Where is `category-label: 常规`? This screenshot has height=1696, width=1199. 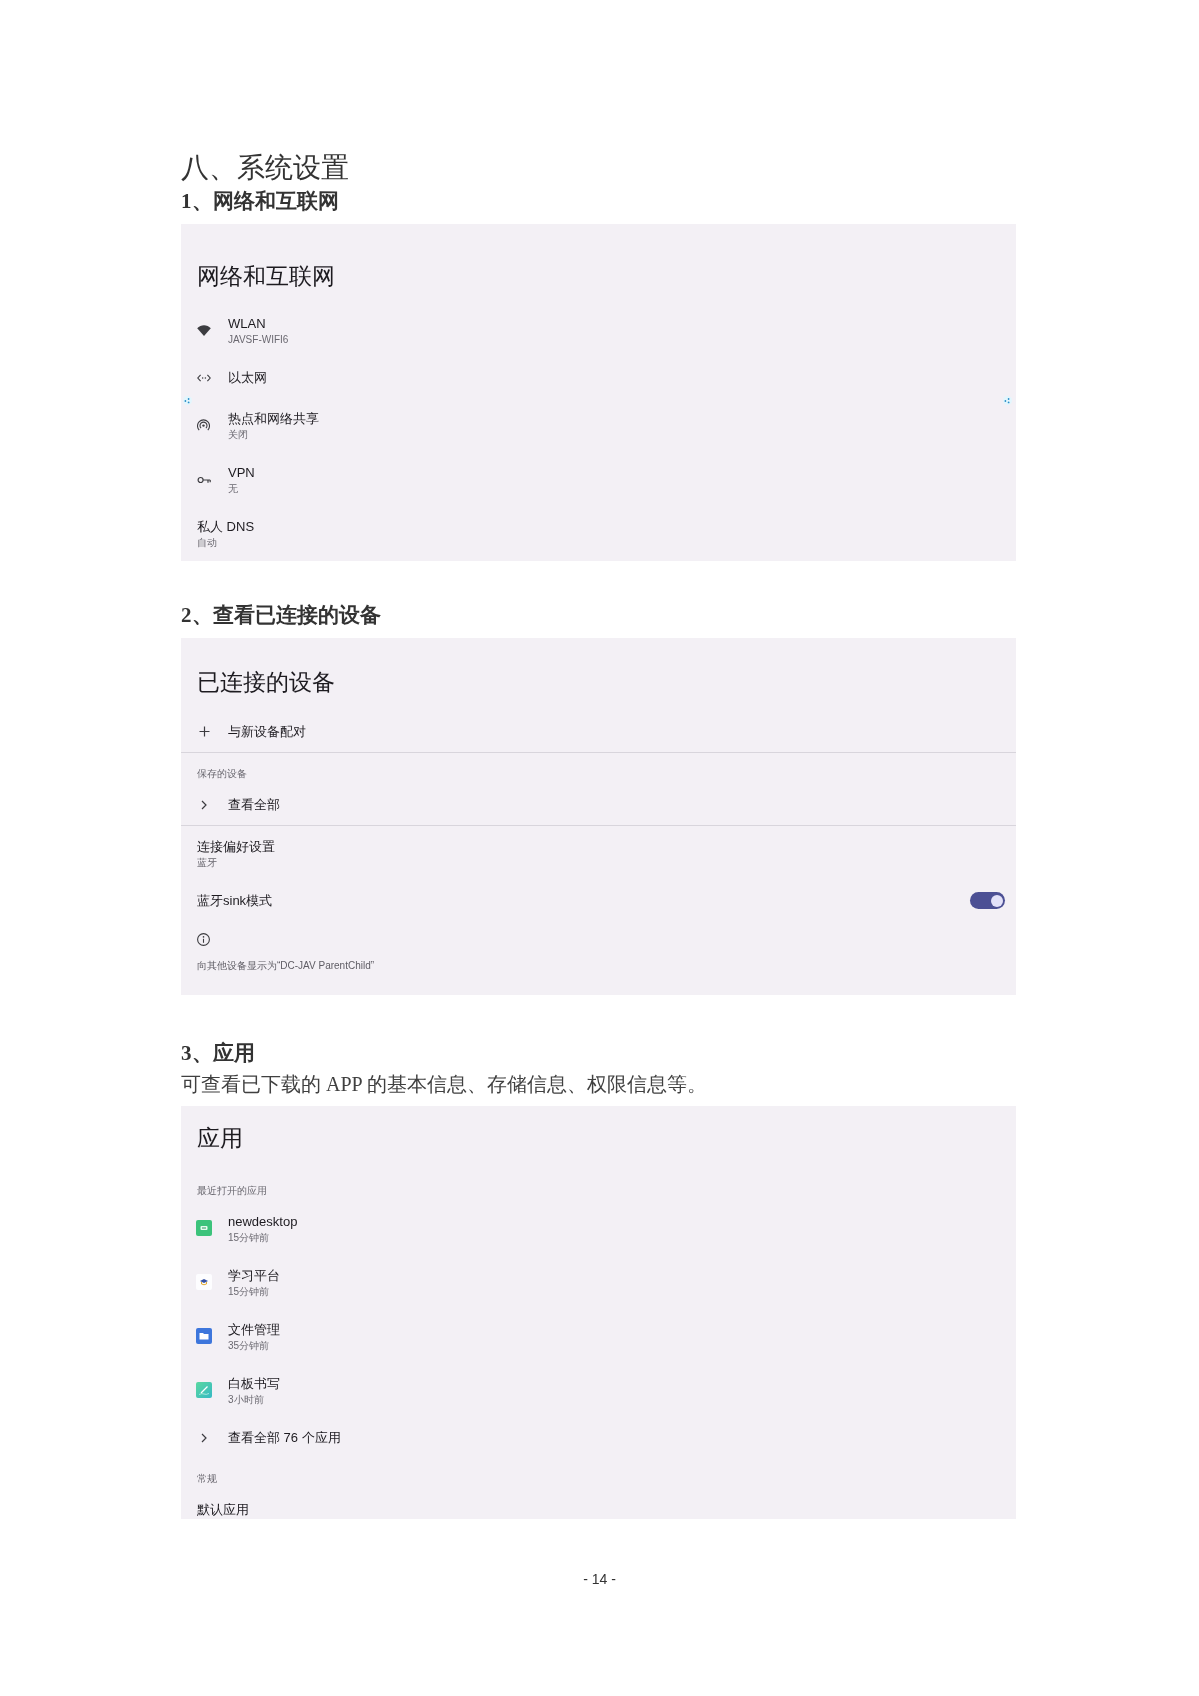 category-label: 常规 is located at coordinates (207, 1478).